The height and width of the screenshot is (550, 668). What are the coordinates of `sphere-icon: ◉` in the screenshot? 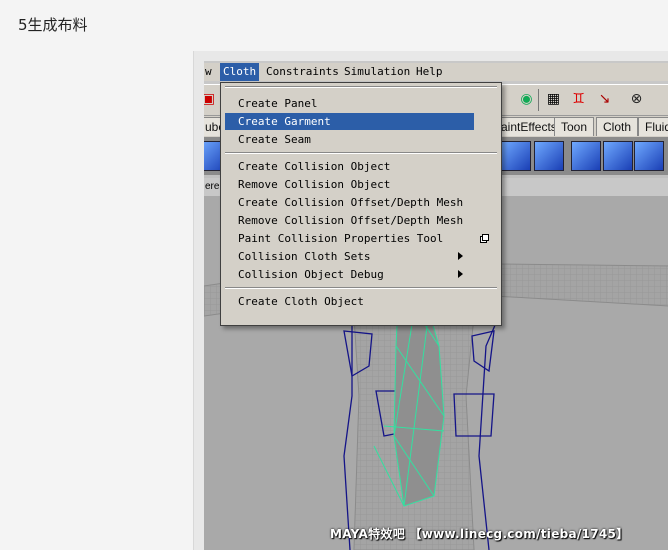 It's located at (526, 99).